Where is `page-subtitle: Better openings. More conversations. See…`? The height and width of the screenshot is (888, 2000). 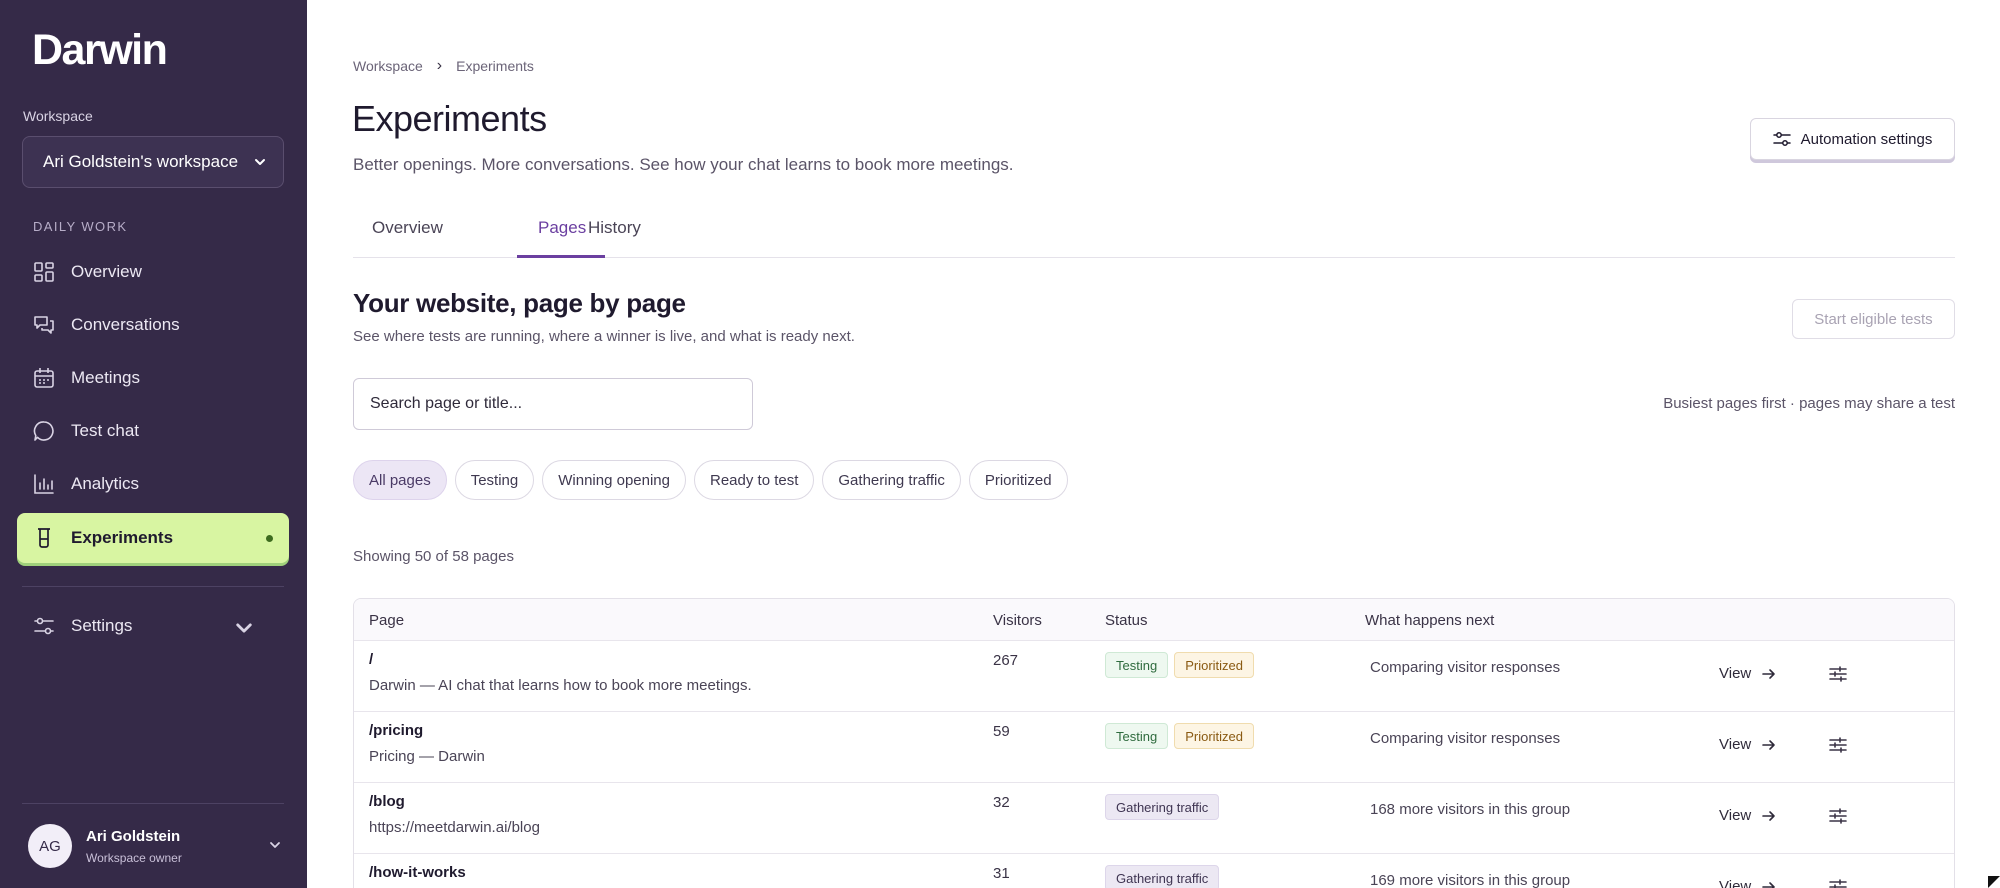
page-subtitle: Better openings. More conversations. See… is located at coordinates (683, 164).